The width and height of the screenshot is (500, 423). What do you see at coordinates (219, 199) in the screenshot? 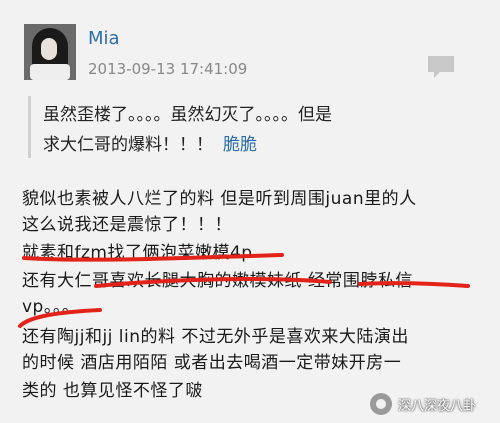
I see `post-body-line-1: 貌似也素被人八烂了的料 但是听到周围juan里的人` at bounding box center [219, 199].